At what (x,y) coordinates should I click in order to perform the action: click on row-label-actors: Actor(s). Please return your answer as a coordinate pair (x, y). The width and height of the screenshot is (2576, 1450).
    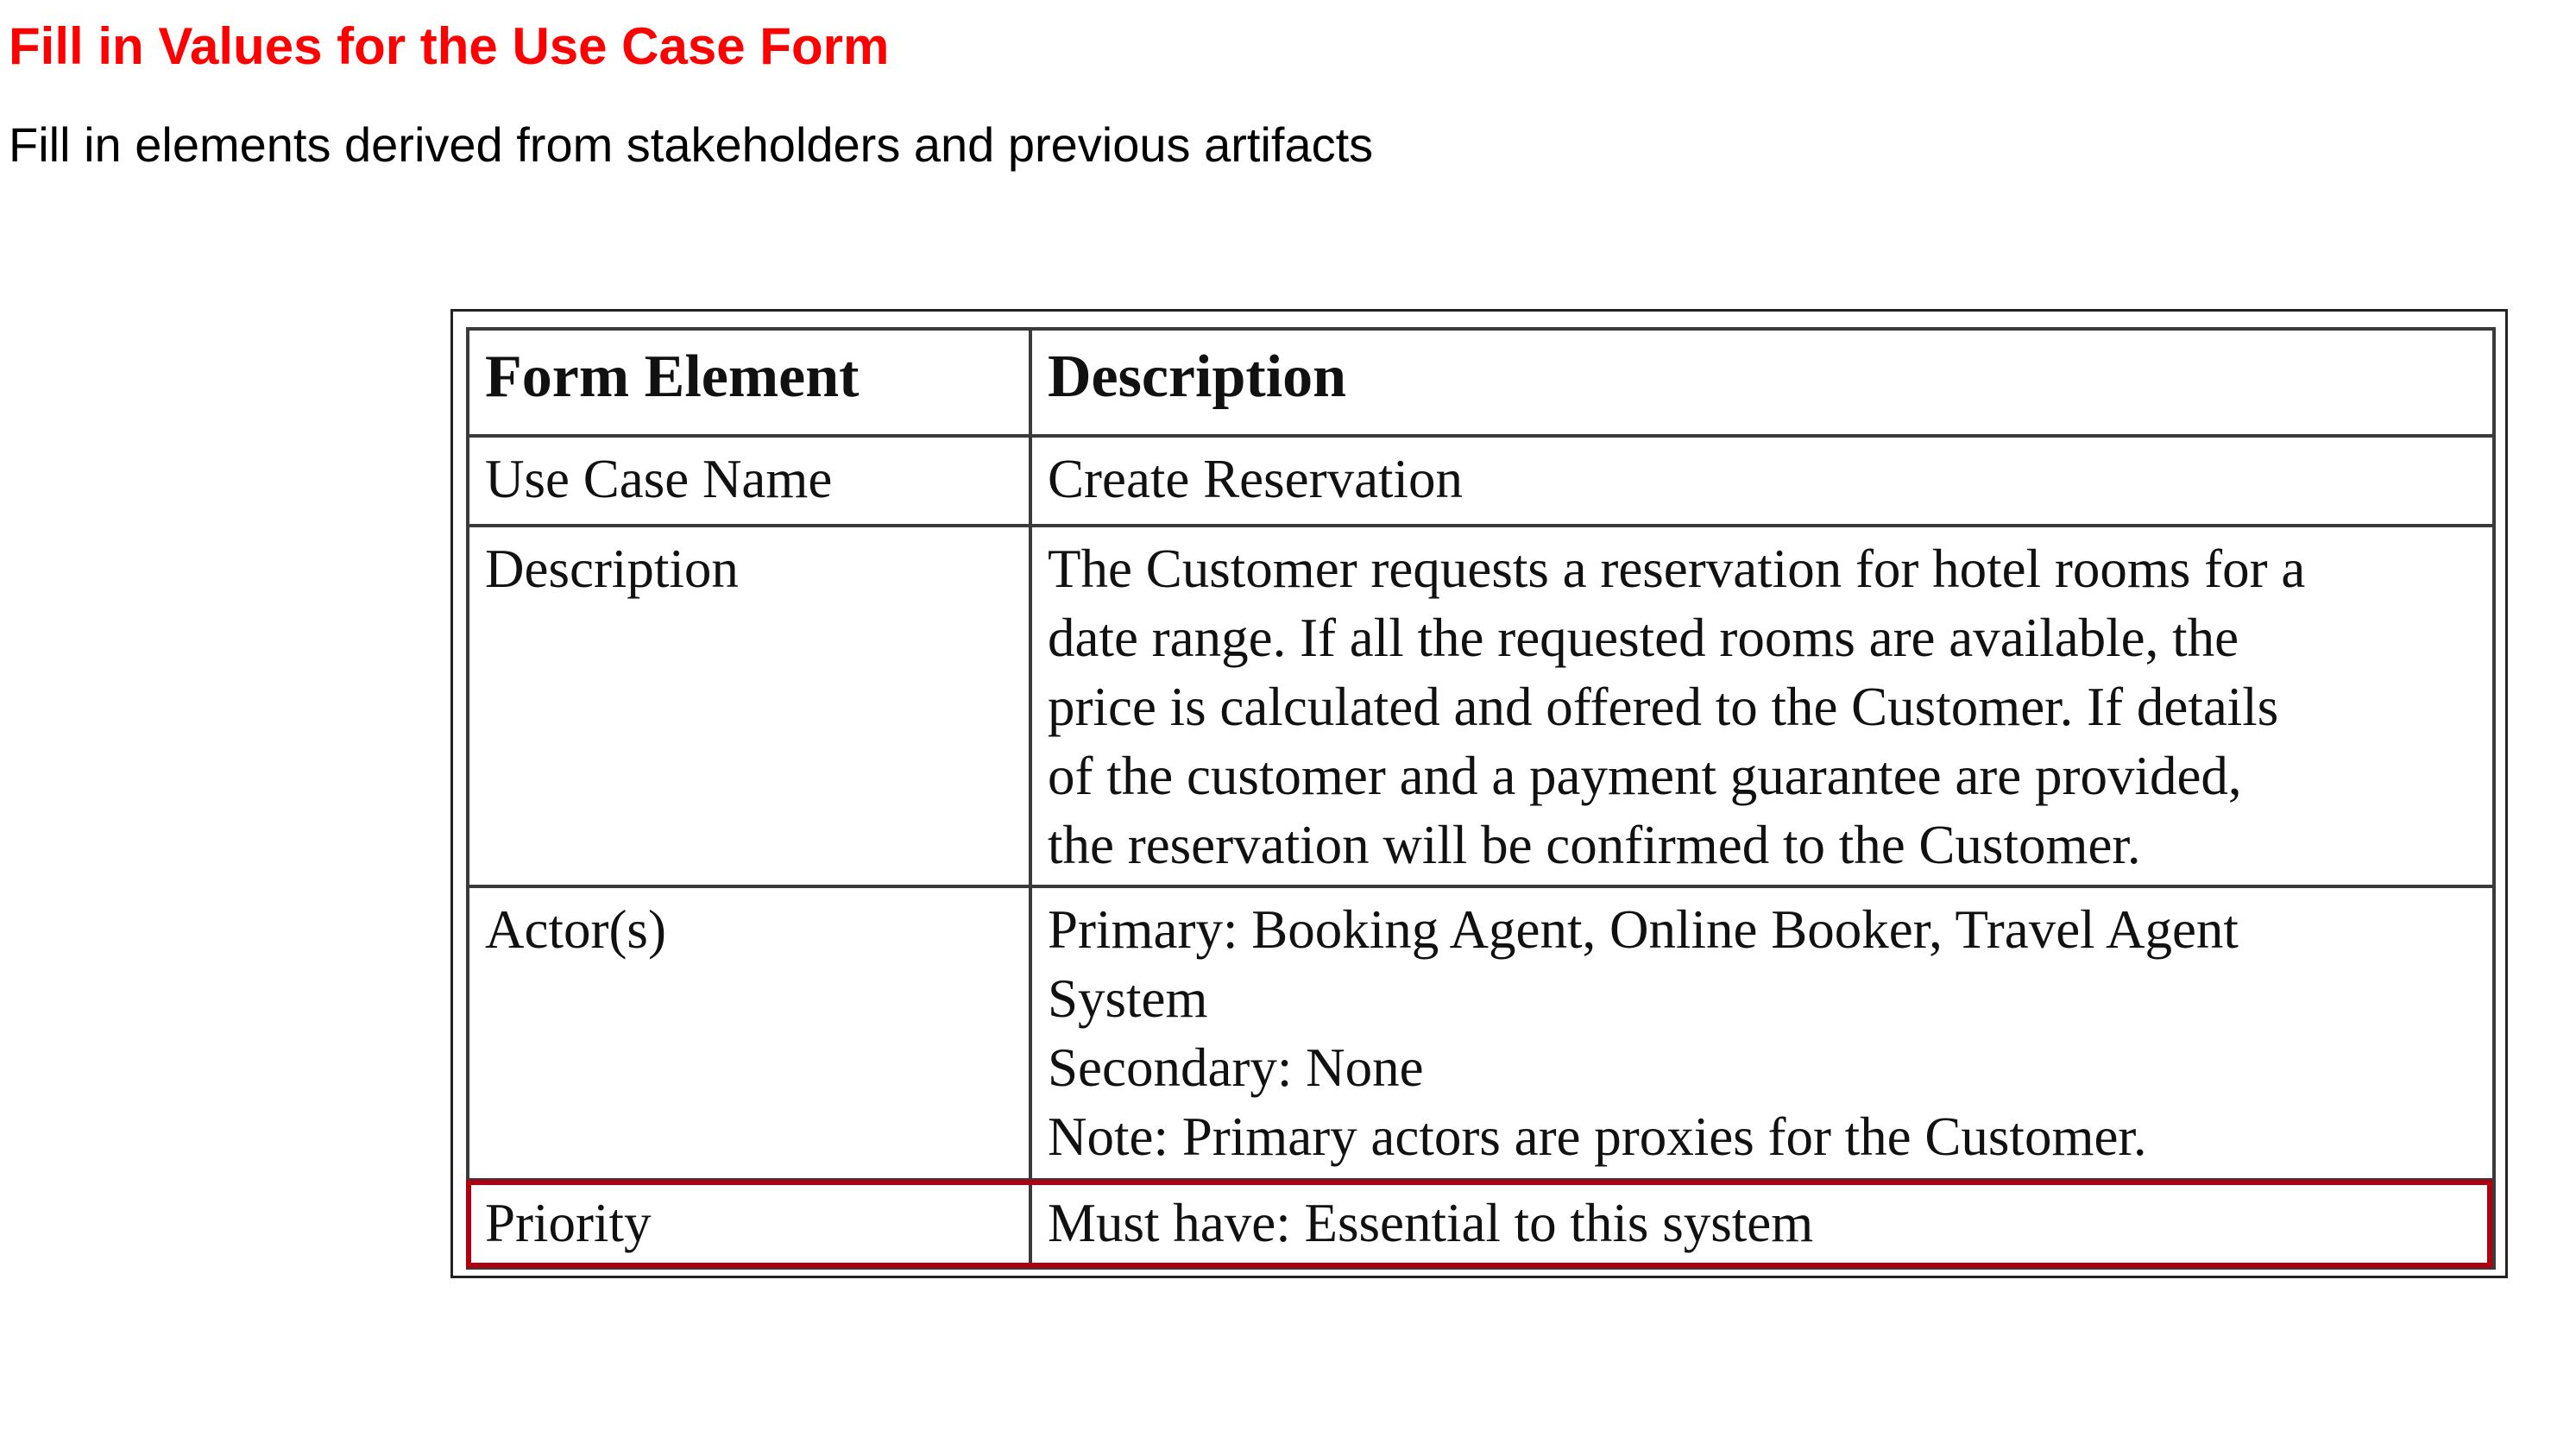
    Looking at the image, I should click on (749, 1034).